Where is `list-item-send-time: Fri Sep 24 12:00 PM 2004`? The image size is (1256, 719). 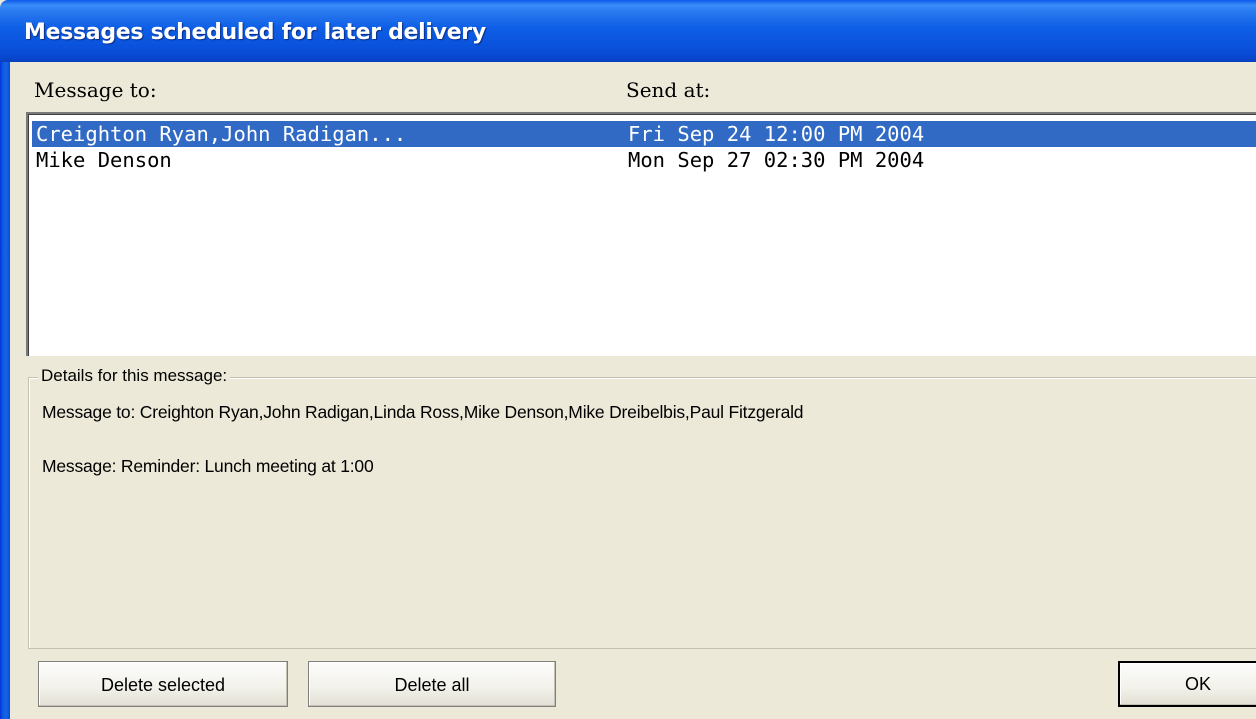
list-item-send-time: Fri Sep 24 12:00 PM 2004 is located at coordinates (776, 134).